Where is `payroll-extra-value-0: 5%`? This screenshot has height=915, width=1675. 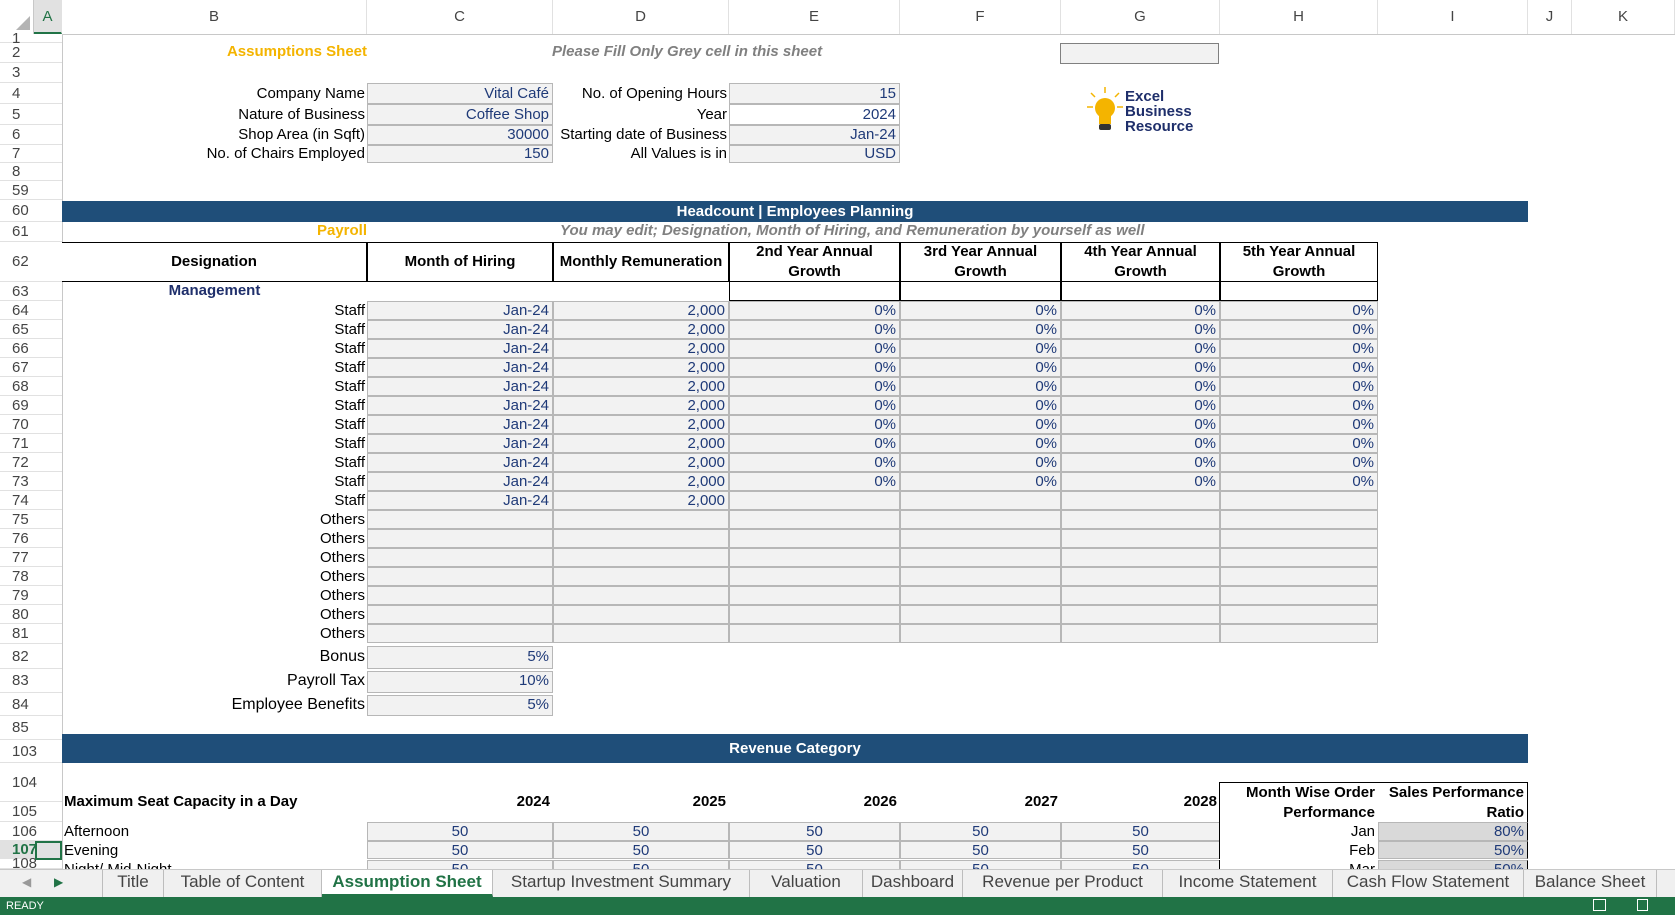
payroll-extra-value-0: 5% is located at coordinates (460, 657).